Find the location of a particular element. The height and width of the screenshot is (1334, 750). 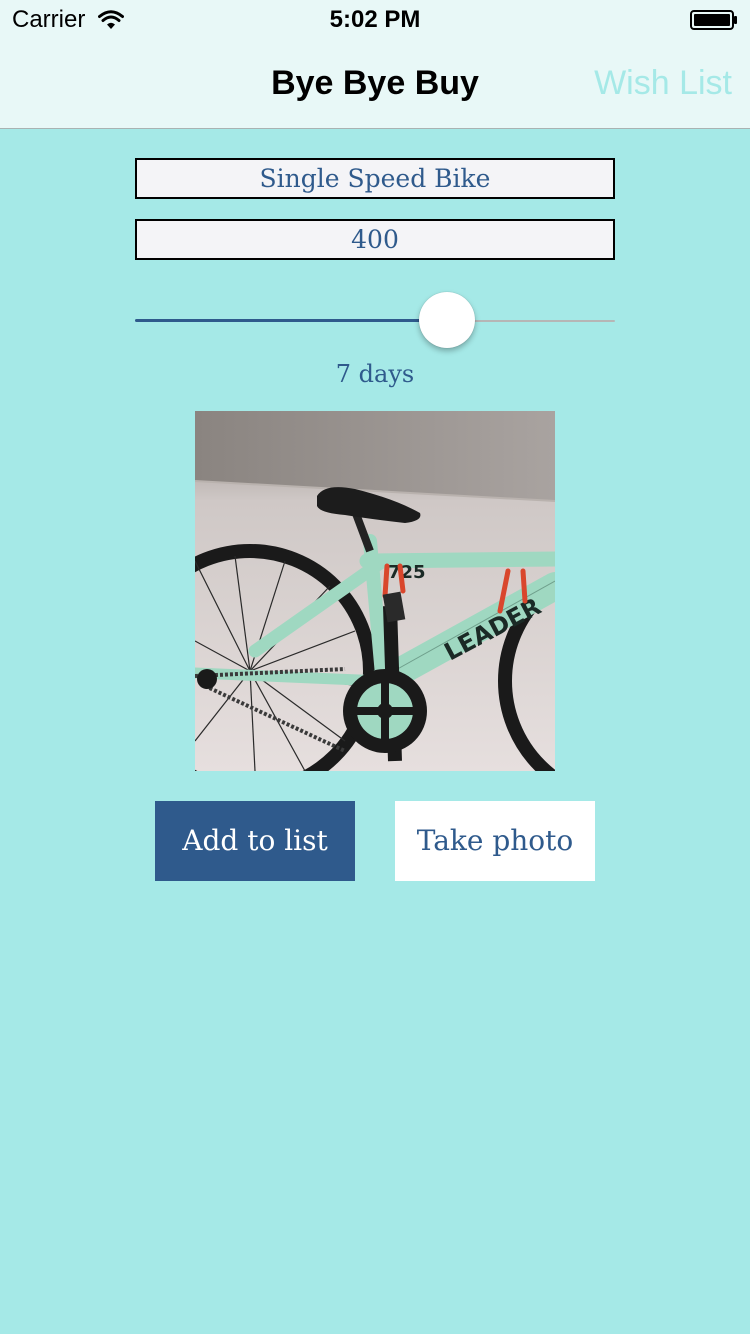

days-label: 7 days is located at coordinates (375, 374).